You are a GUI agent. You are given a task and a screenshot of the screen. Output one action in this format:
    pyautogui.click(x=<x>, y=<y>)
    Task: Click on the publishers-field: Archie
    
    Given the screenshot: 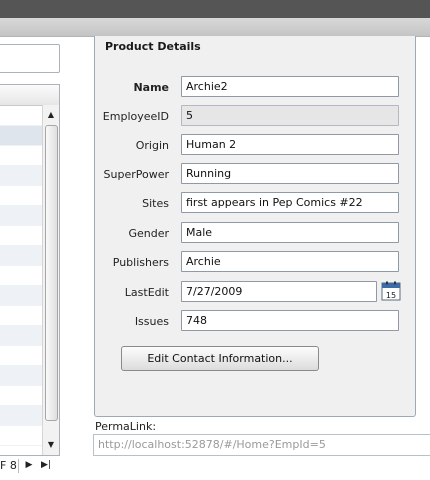 What is the action you would take?
    pyautogui.click(x=290, y=261)
    